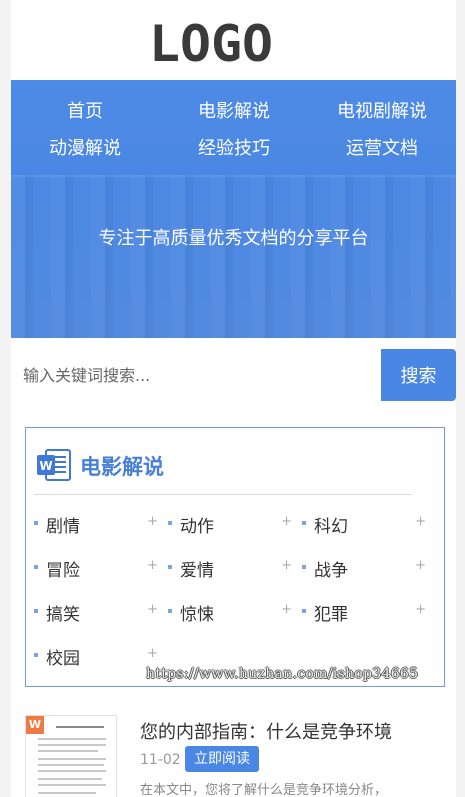  Describe the element at coordinates (63, 527) in the screenshot. I see `category-item-label: 剧情` at that location.